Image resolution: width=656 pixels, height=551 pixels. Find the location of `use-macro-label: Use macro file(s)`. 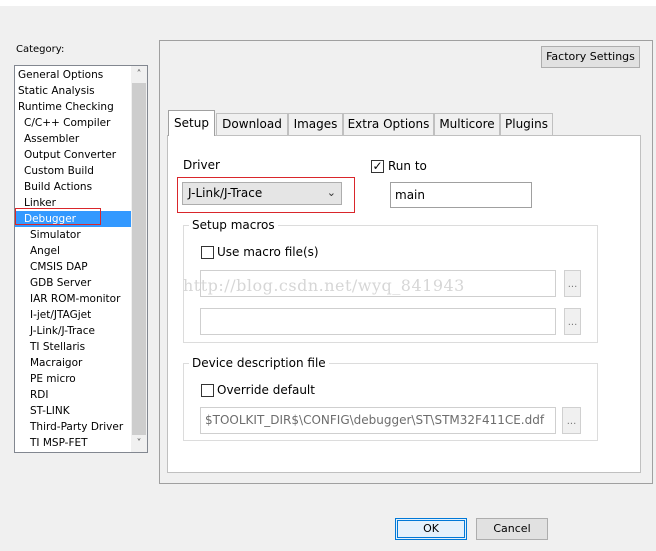

use-macro-label: Use macro file(s) is located at coordinates (268, 252).